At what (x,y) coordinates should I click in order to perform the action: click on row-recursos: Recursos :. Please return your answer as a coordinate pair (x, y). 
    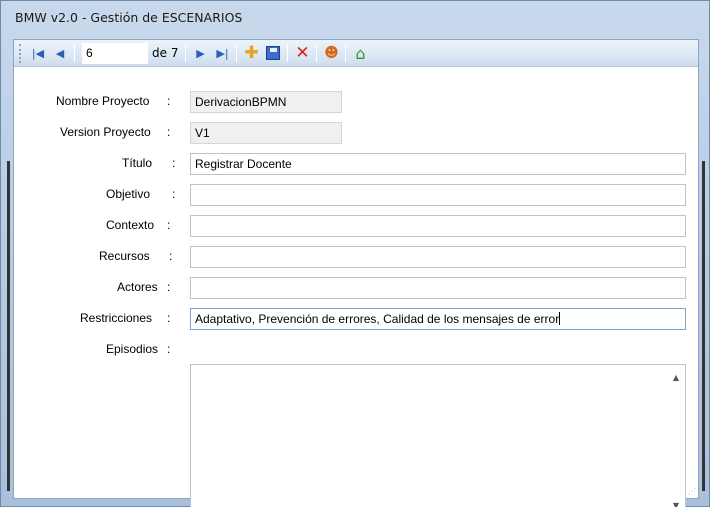
    Looking at the image, I should click on (356, 257).